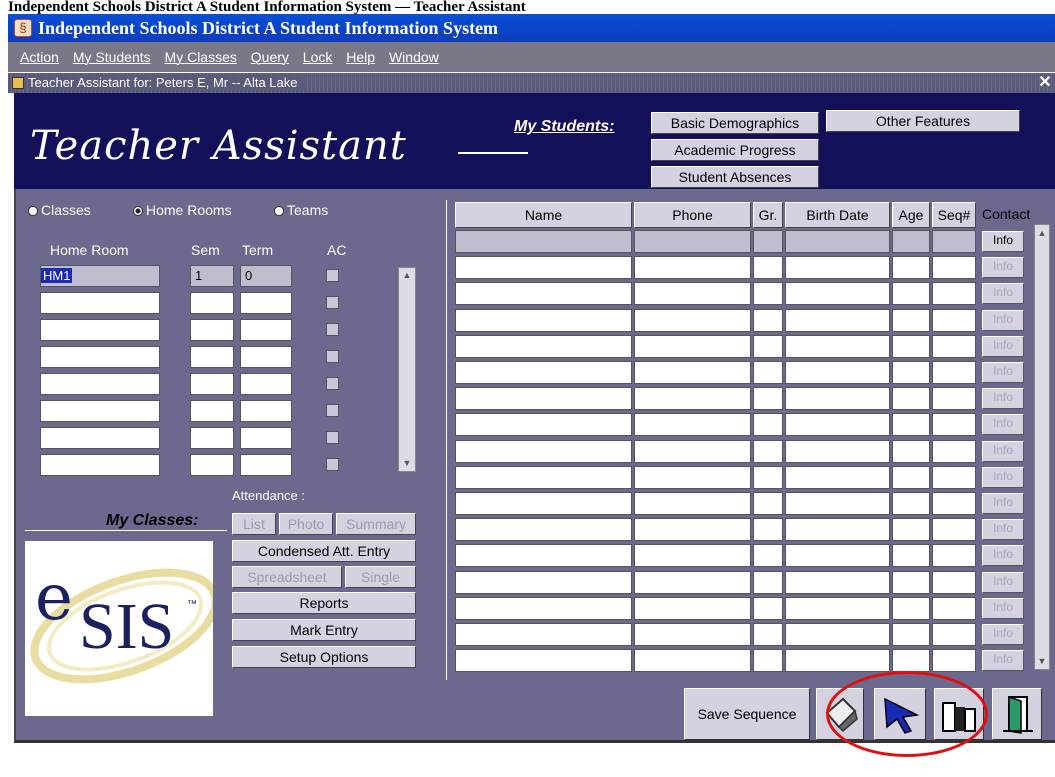 This screenshot has height=777, width=1055. Describe the element at coordinates (287, 577) in the screenshot. I see `spreadsheet-button: Spreadsheet` at that location.